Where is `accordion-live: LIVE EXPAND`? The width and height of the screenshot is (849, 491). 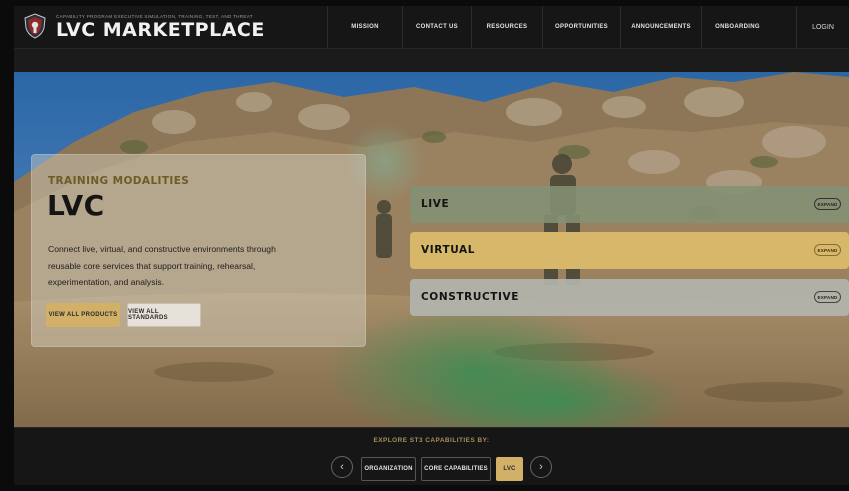
accordion-live: LIVE EXPAND is located at coordinates (629, 204).